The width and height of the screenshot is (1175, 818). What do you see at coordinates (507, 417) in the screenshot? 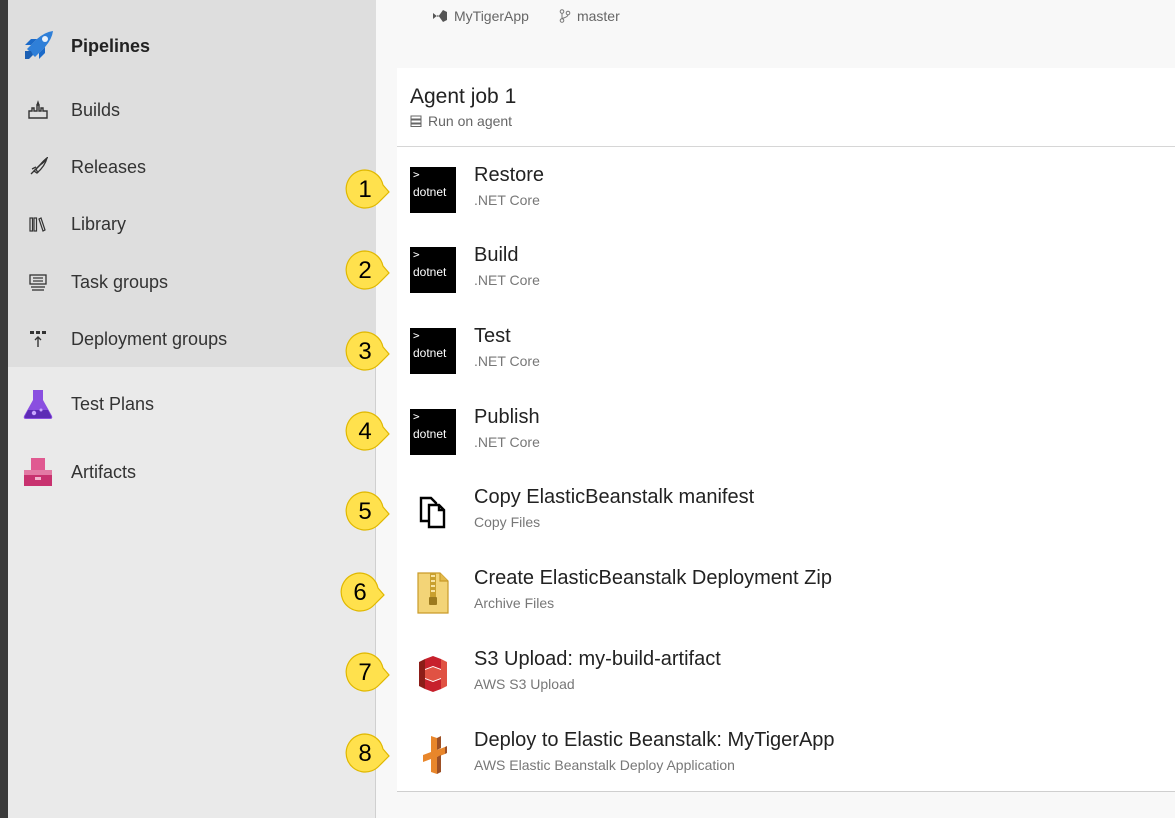
I see `task-name: Publish` at bounding box center [507, 417].